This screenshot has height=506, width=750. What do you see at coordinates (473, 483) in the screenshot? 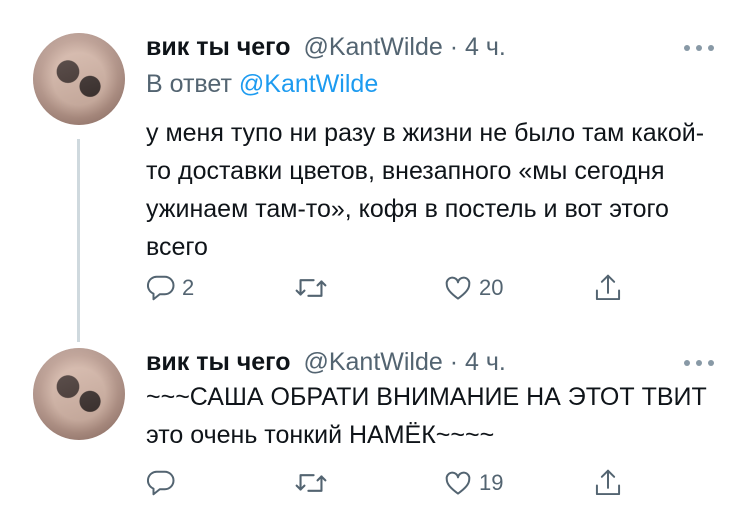
I see `like-button: 19` at bounding box center [473, 483].